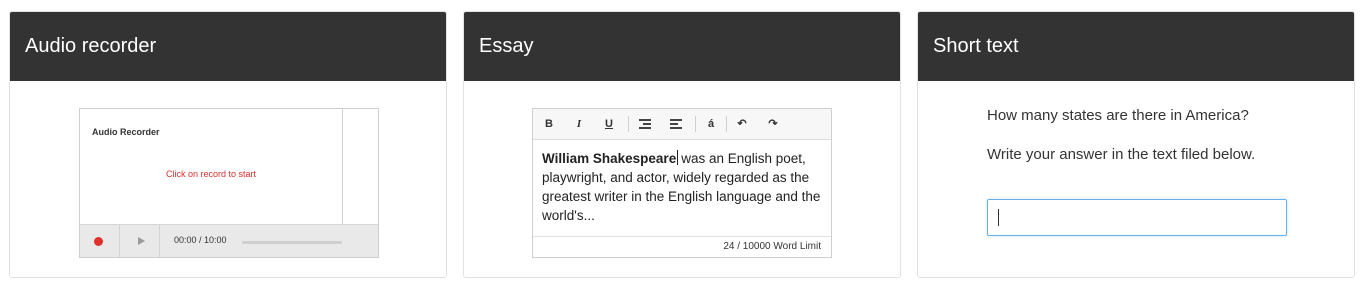 Image resolution: width=1364 pixels, height=284 pixels. What do you see at coordinates (682, 246) in the screenshot?
I see `word-count: 24 / 10000 Word Limit` at bounding box center [682, 246].